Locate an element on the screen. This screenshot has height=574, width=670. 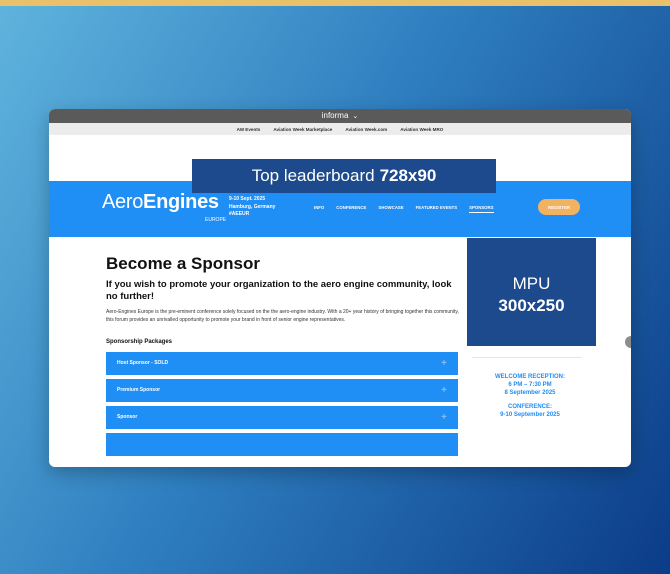
reception-date: 8 September 2025 is located at coordinates (530, 393).